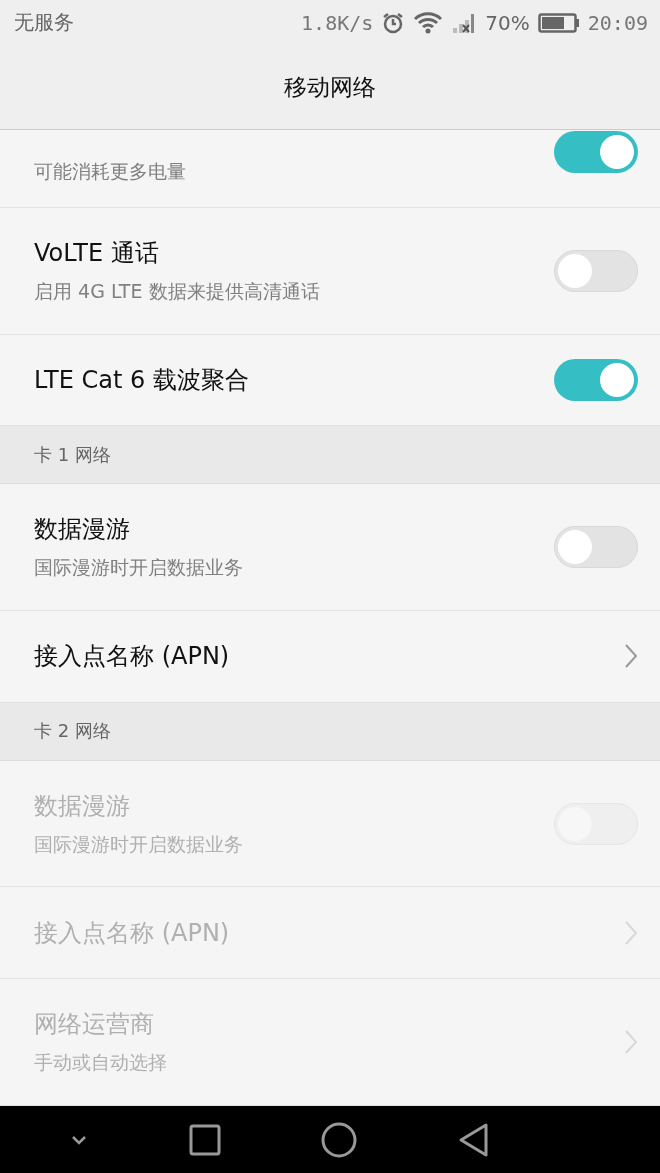 The height and width of the screenshot is (1173, 660). I want to click on recents-button, so click(204, 1139).